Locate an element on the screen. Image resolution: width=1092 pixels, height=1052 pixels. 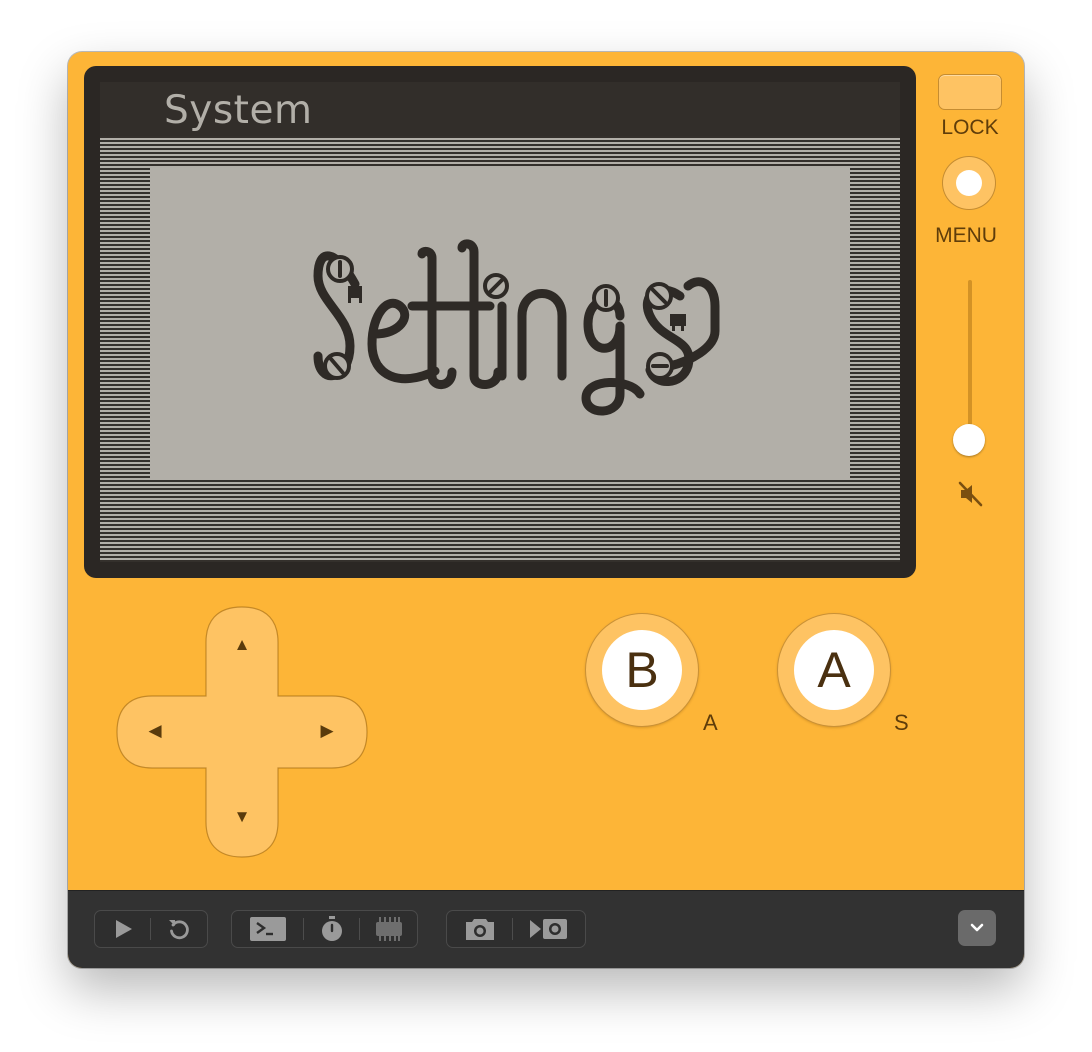
options-dropdown-button is located at coordinates (977, 928).